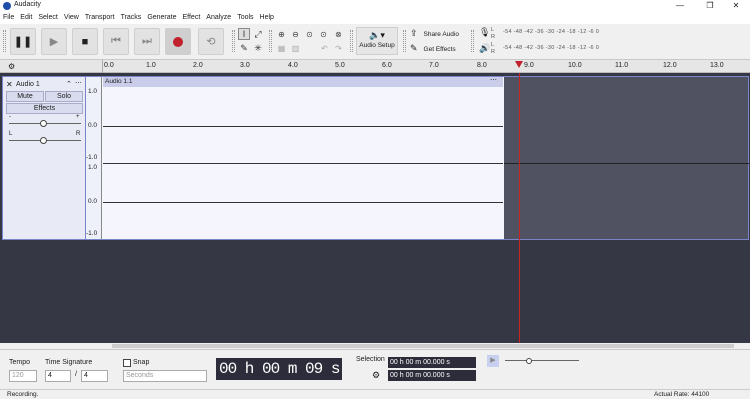 This screenshot has width=750, height=399. Describe the element at coordinates (10, 117) in the screenshot. I see `gain-min-label: -` at that location.